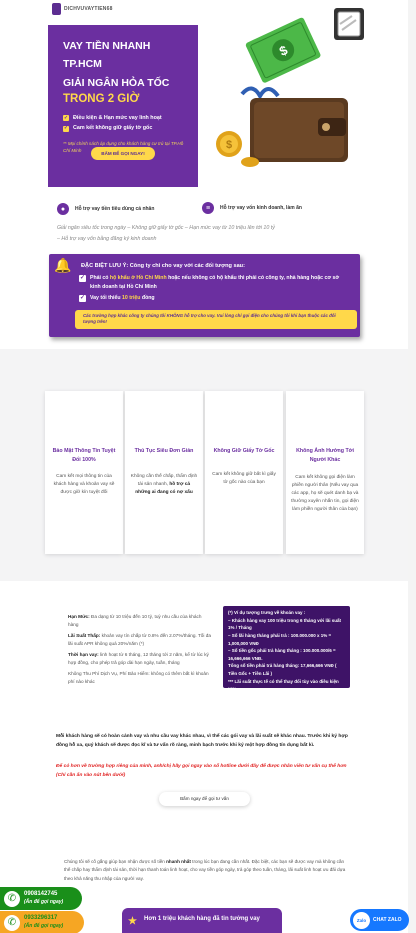 The image size is (416, 933). I want to click on subtext-line2: – Hỗ trợ vay vốn bằng đăng ký kinh doanh, so click(107, 239).